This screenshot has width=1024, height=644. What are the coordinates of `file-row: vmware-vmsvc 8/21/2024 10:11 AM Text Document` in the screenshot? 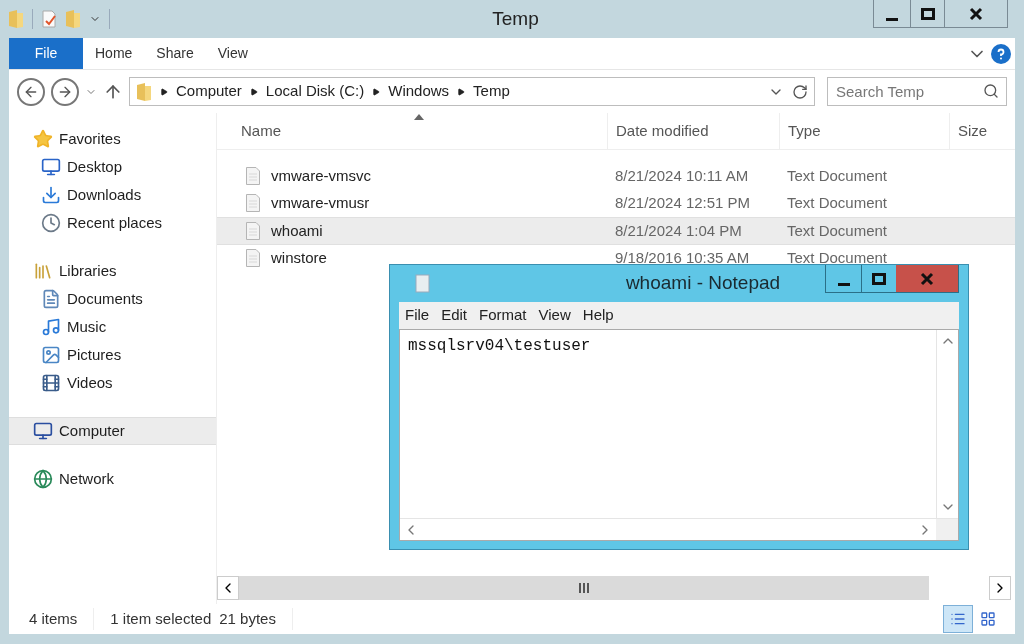 It's located at (616, 176).